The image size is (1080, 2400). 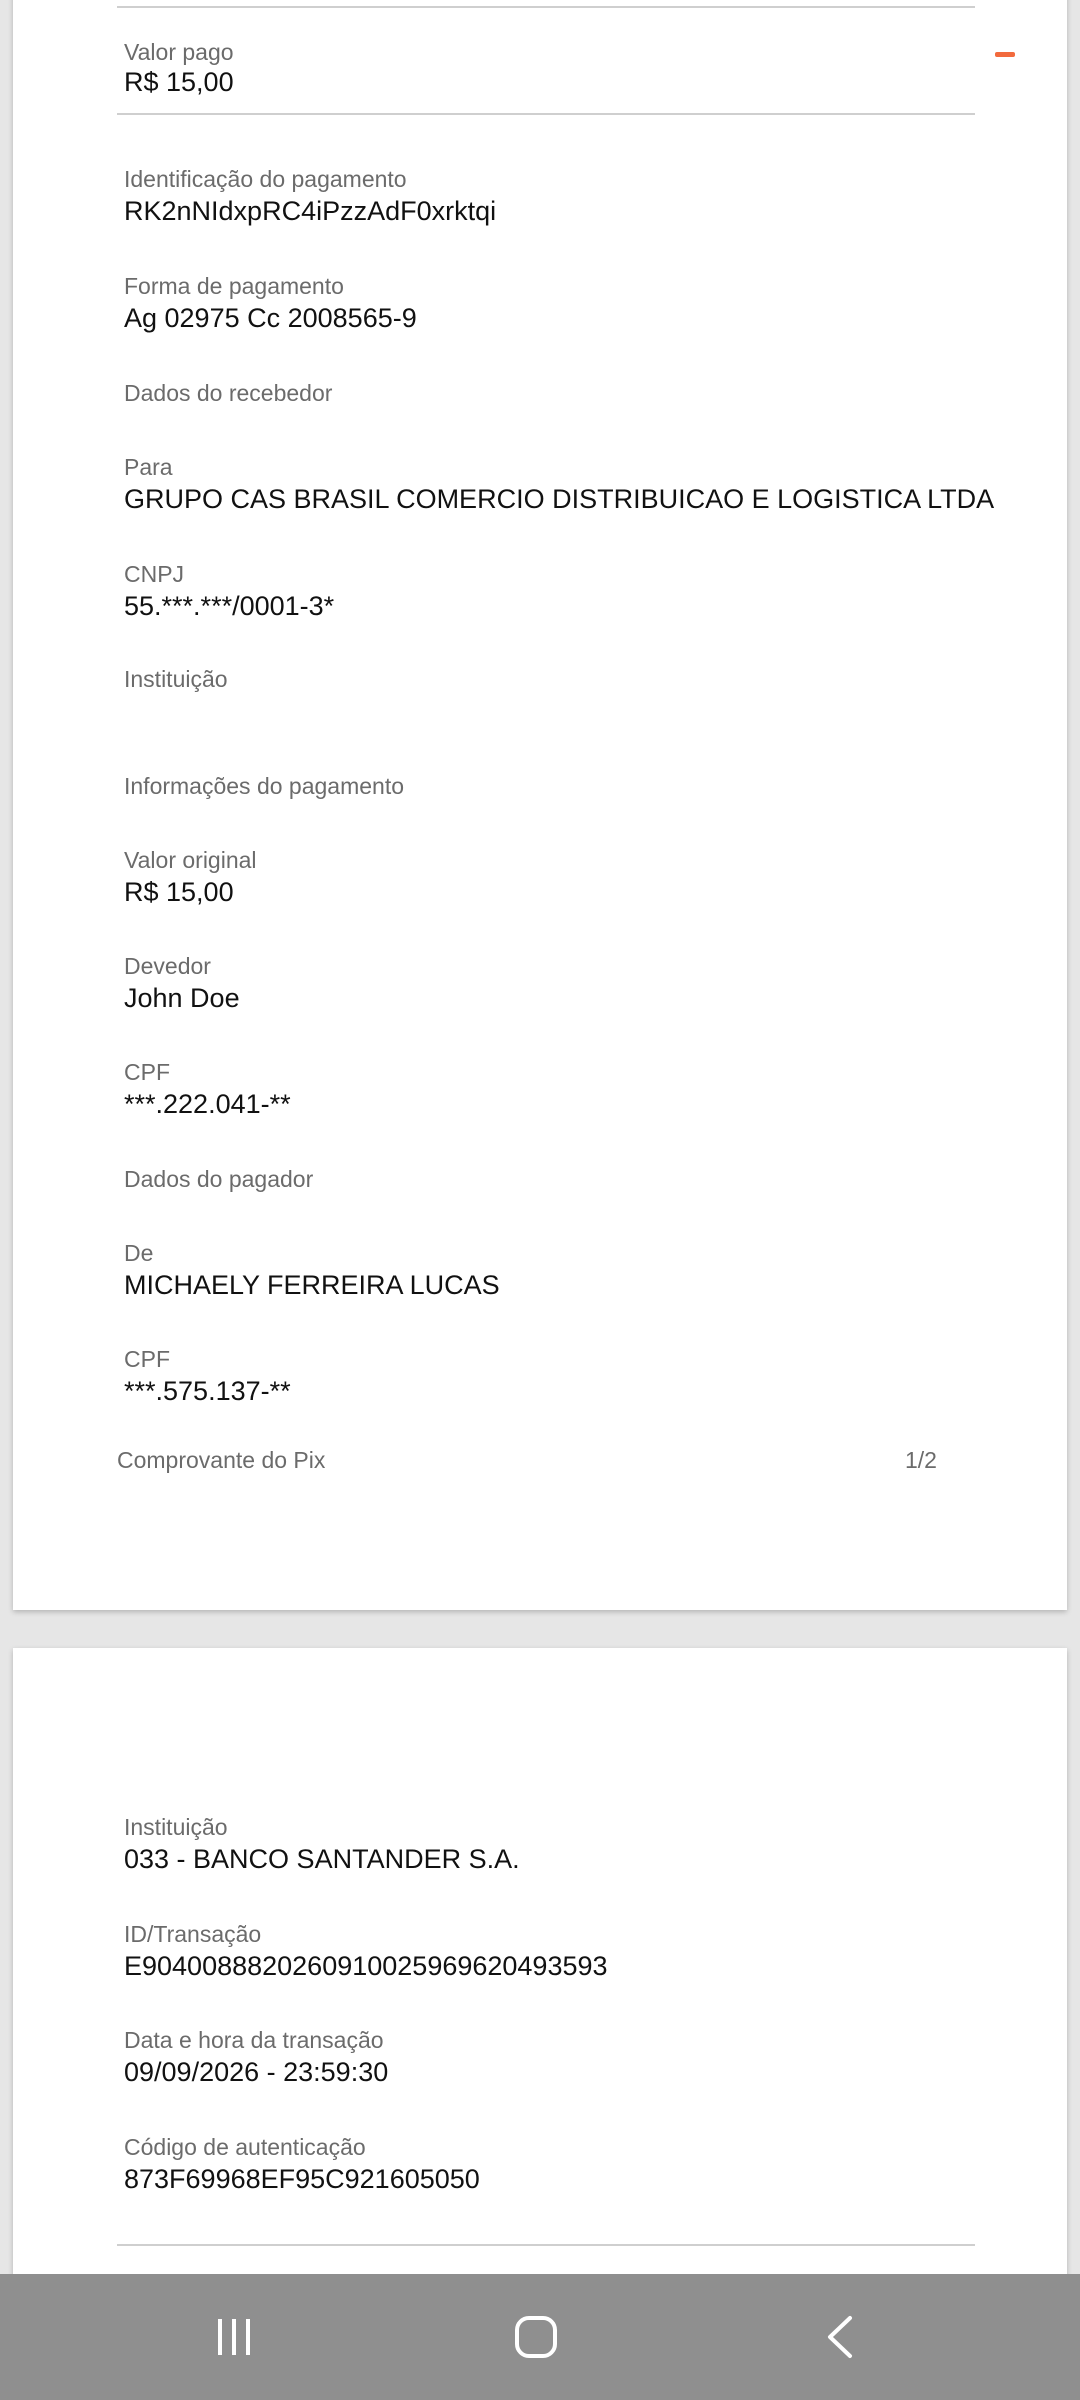 I want to click on payment-method-field: Forma de pagamento Ag 02975 Cc 2008565-9, so click(x=270, y=303).